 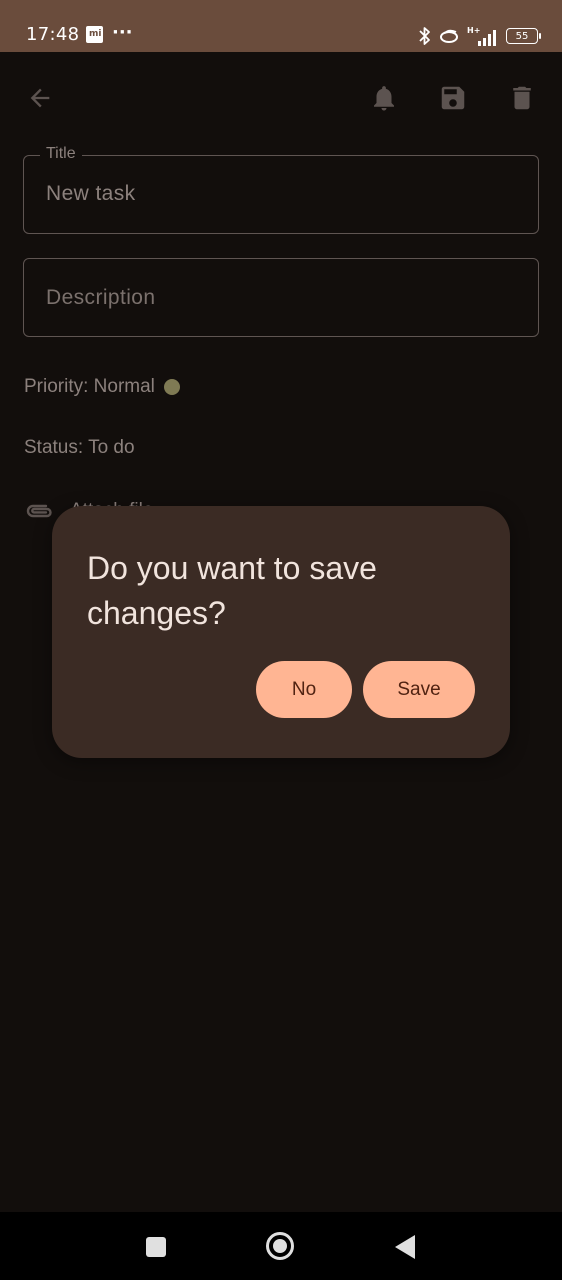 I want to click on mi-app-icon, so click(x=94, y=34).